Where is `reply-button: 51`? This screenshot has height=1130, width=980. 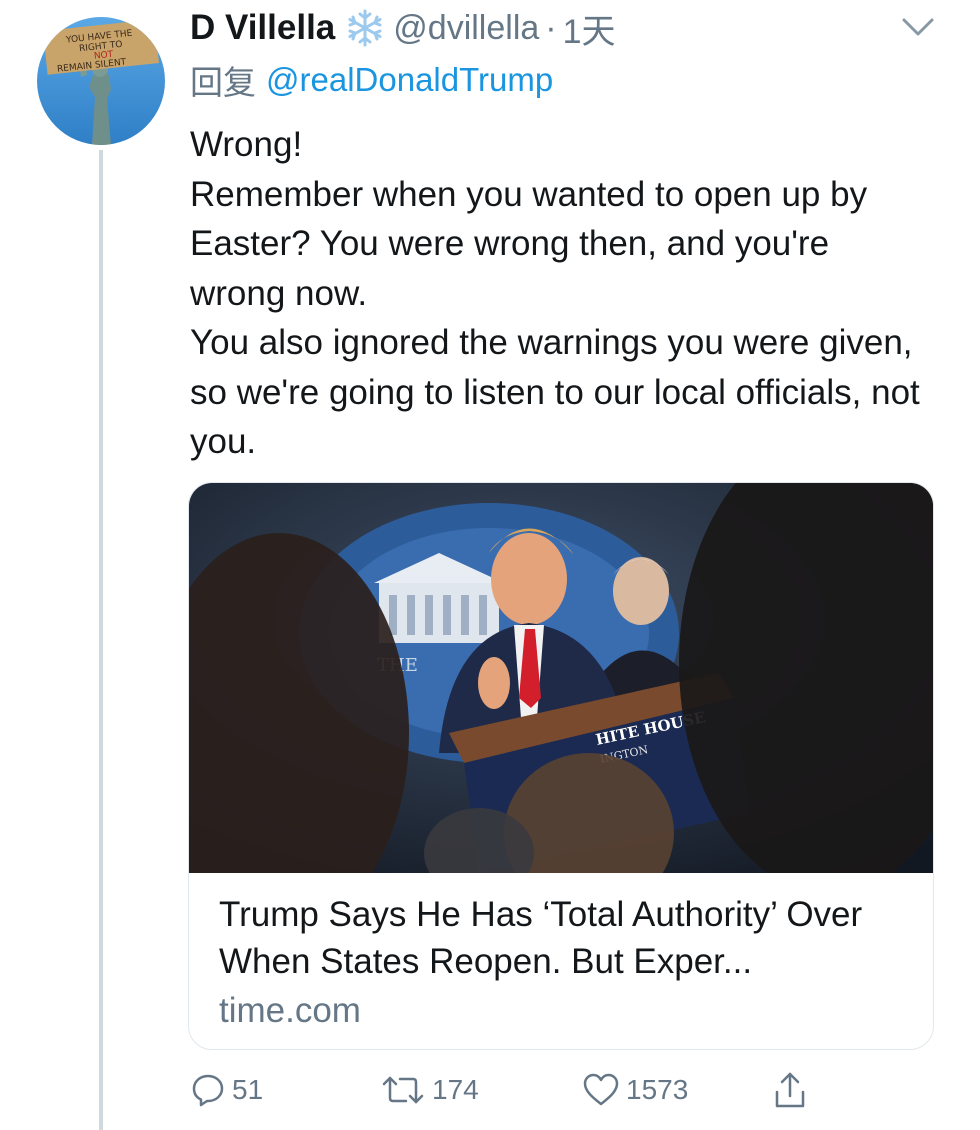
reply-button: 51 is located at coordinates (226, 1090).